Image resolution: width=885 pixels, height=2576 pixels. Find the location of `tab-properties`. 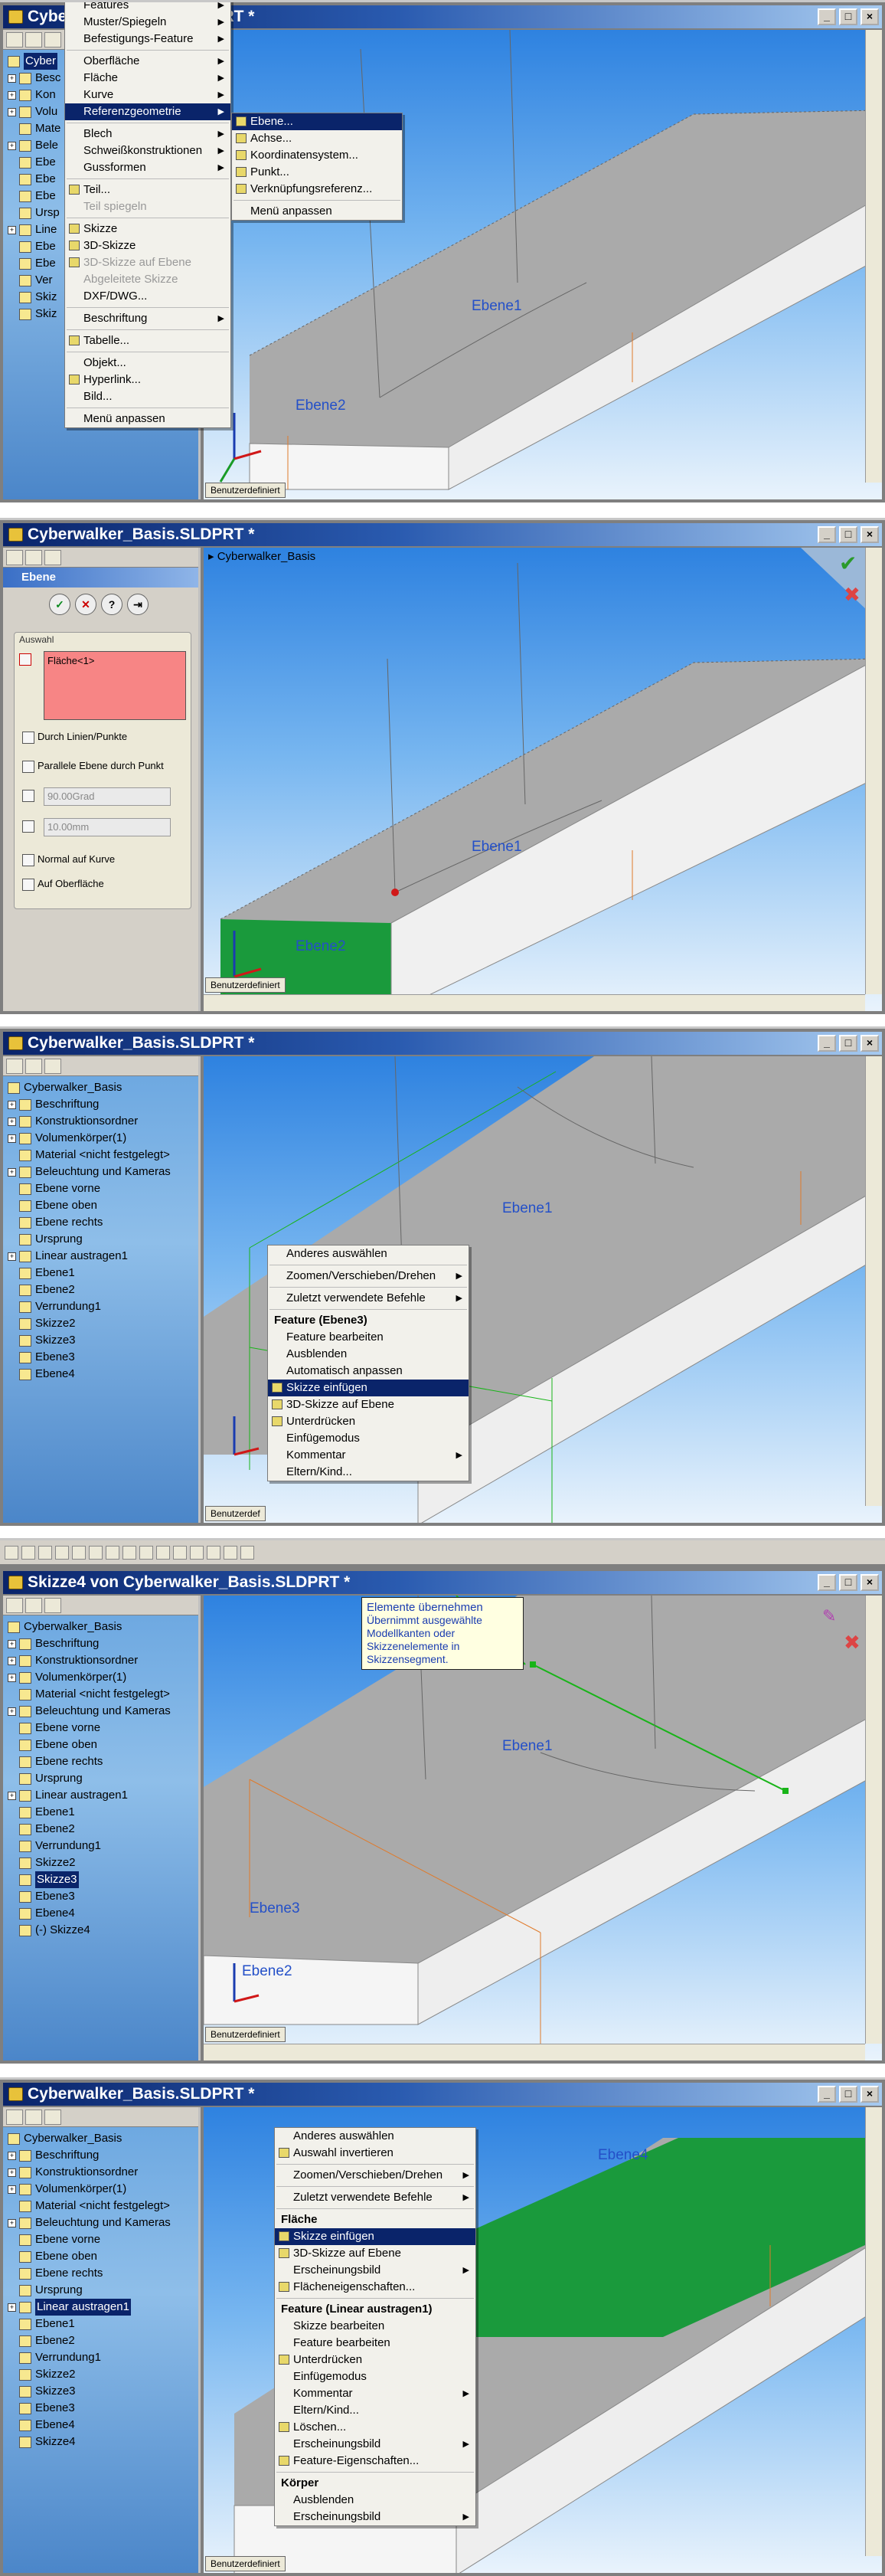

tab-properties is located at coordinates (33, 1066).